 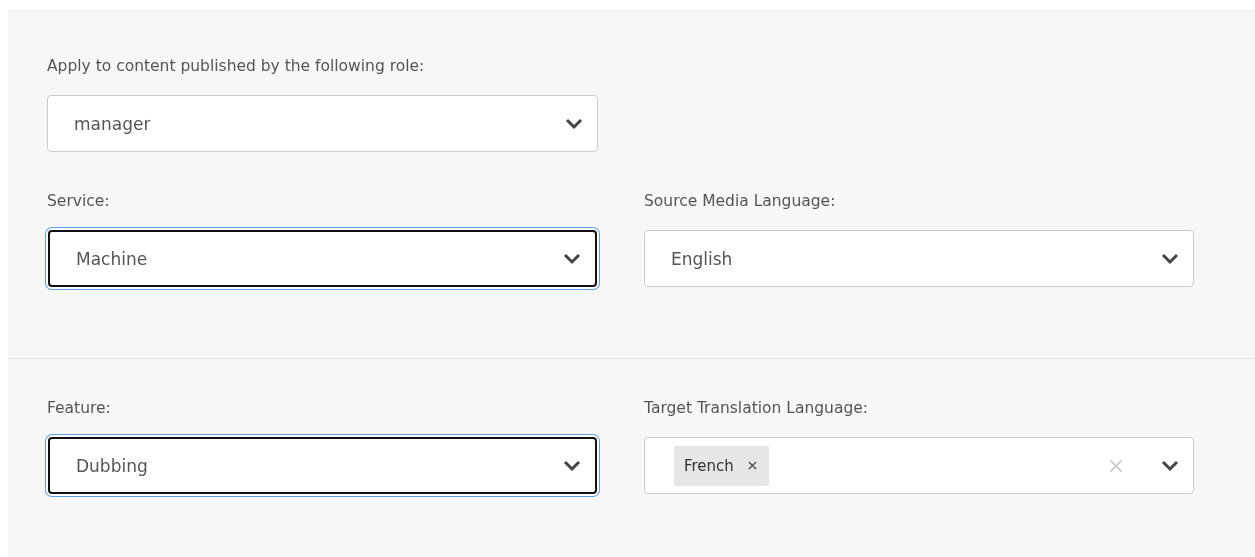 I want to click on field-label: Service:, so click(x=79, y=201).